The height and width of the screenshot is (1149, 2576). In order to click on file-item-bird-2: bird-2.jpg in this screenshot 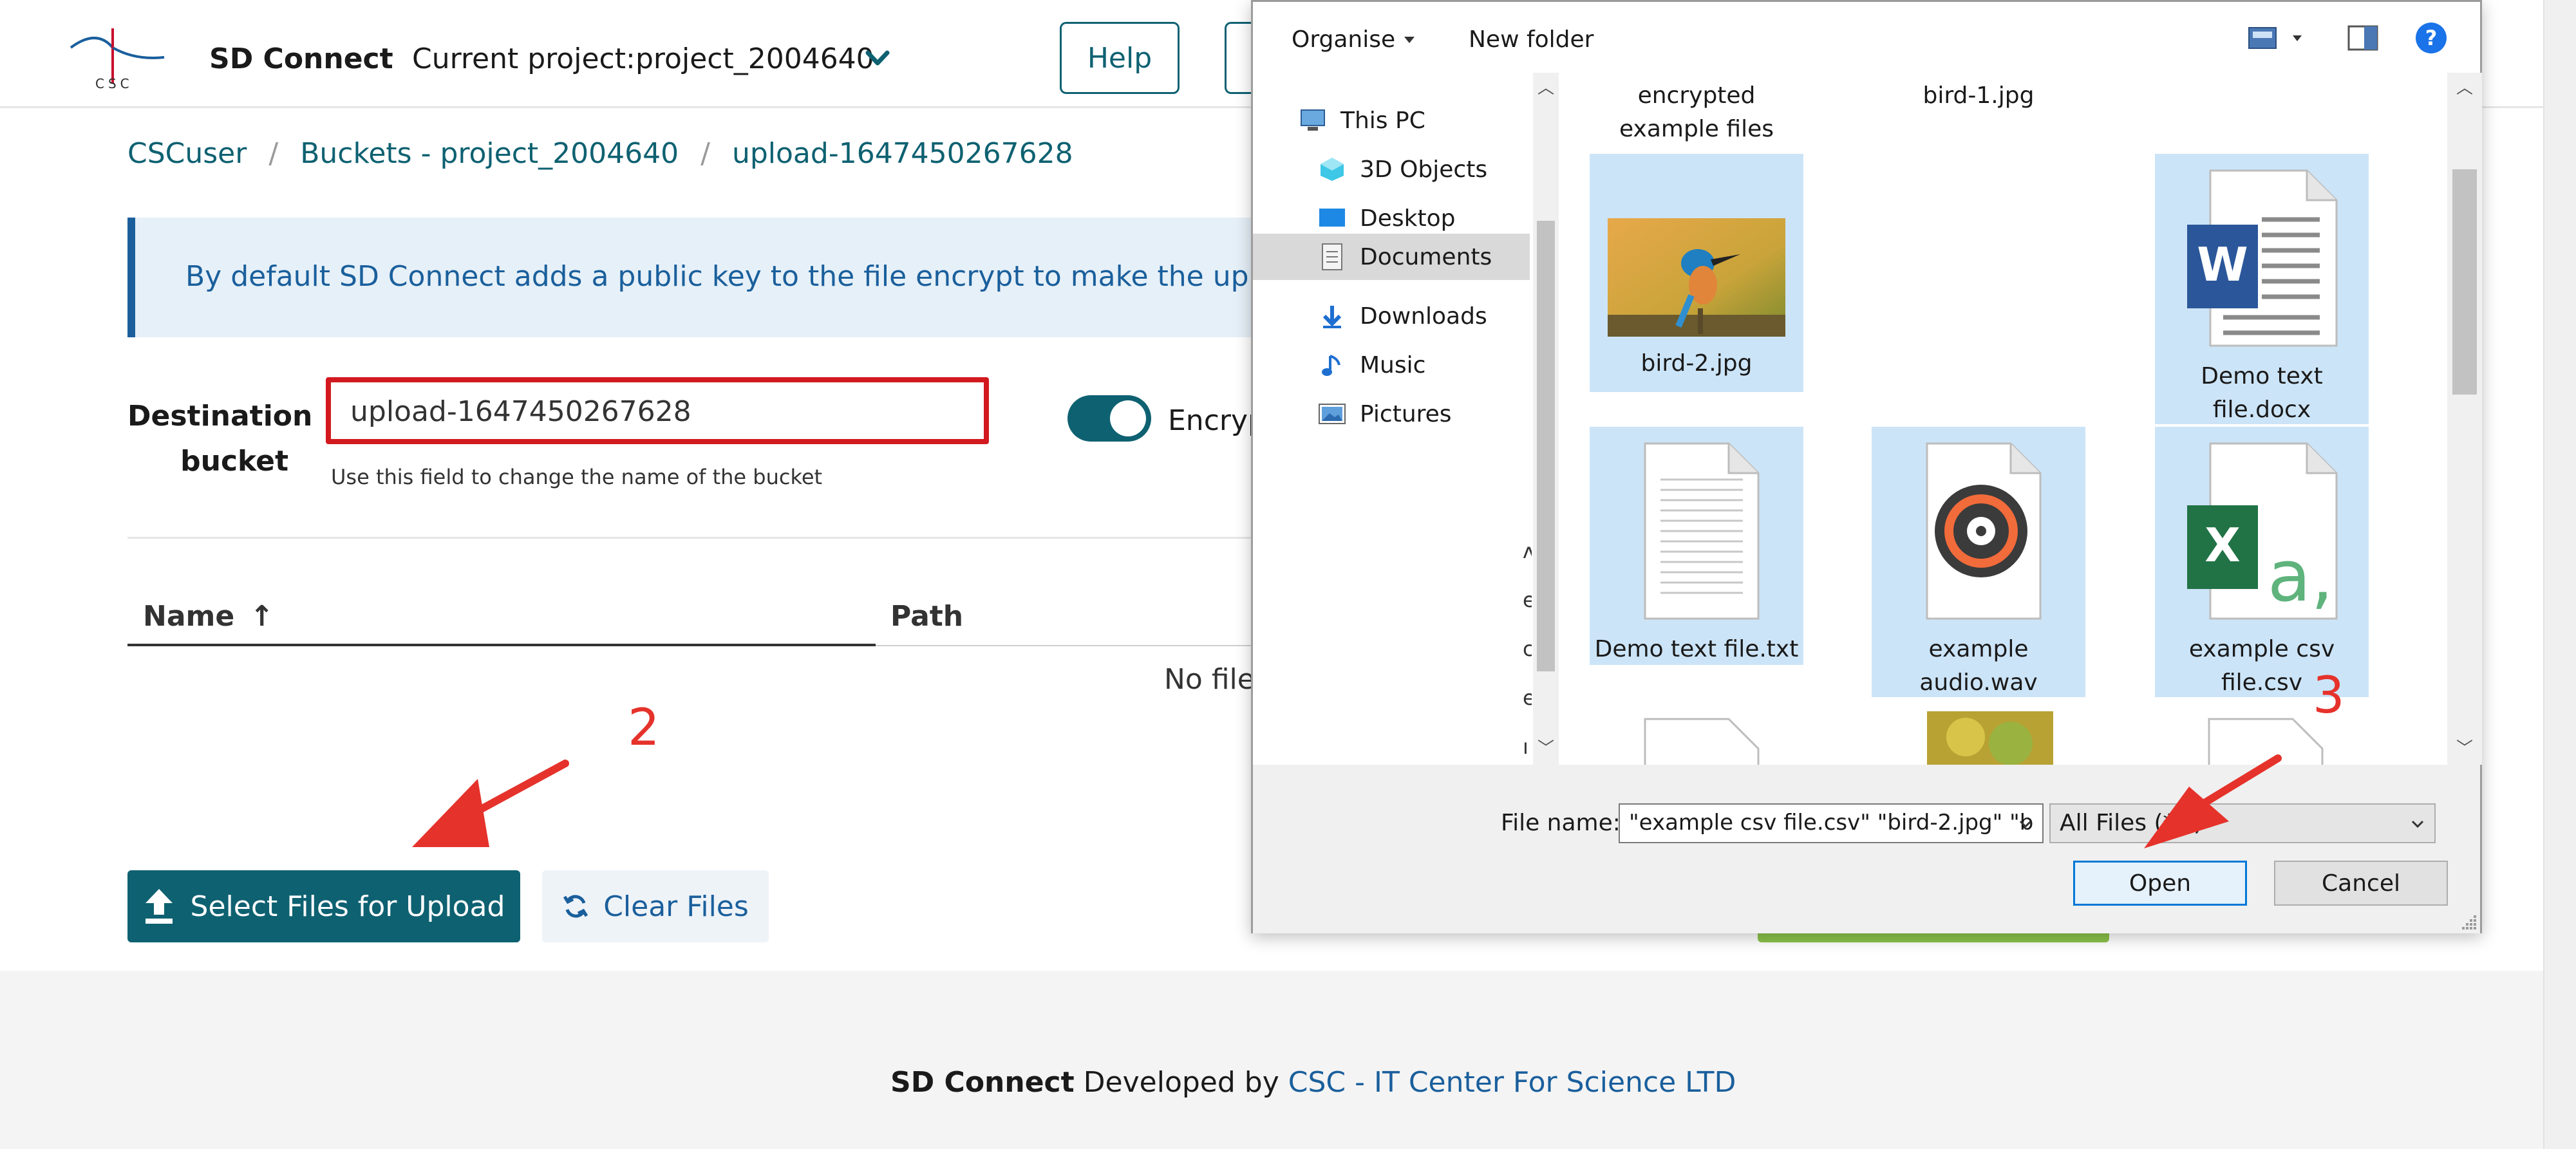, I will do `click(1696, 273)`.